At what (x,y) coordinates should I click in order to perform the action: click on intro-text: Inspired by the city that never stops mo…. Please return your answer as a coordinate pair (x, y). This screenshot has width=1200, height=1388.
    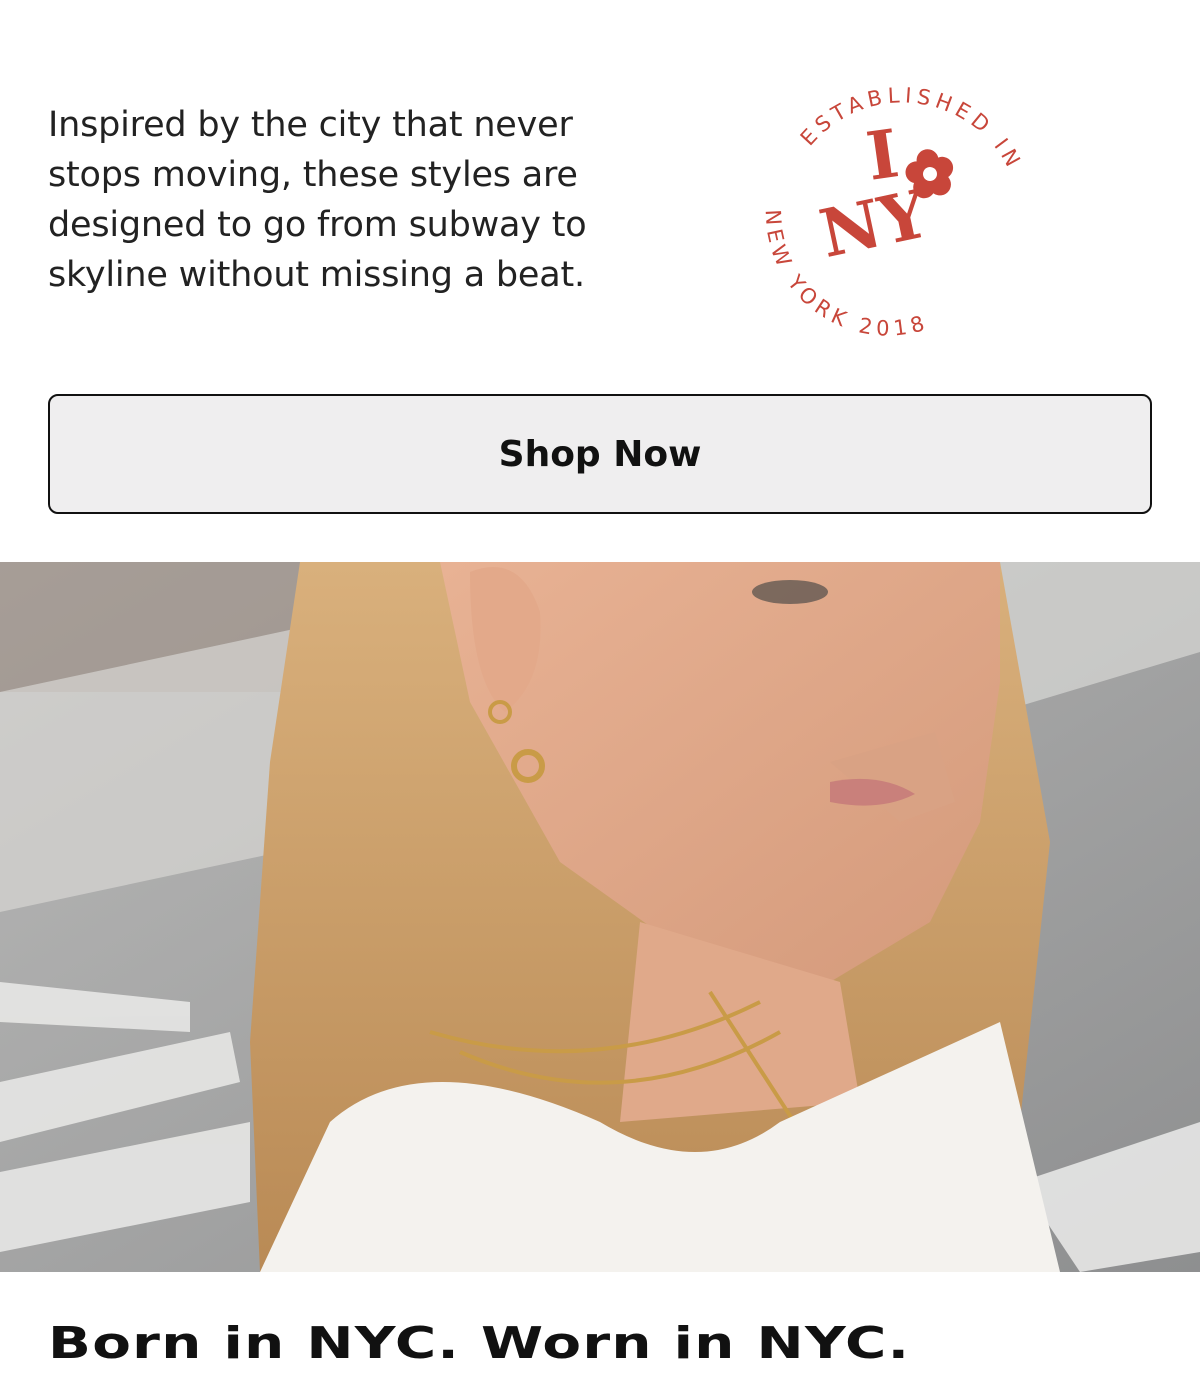
    Looking at the image, I should click on (317, 200).